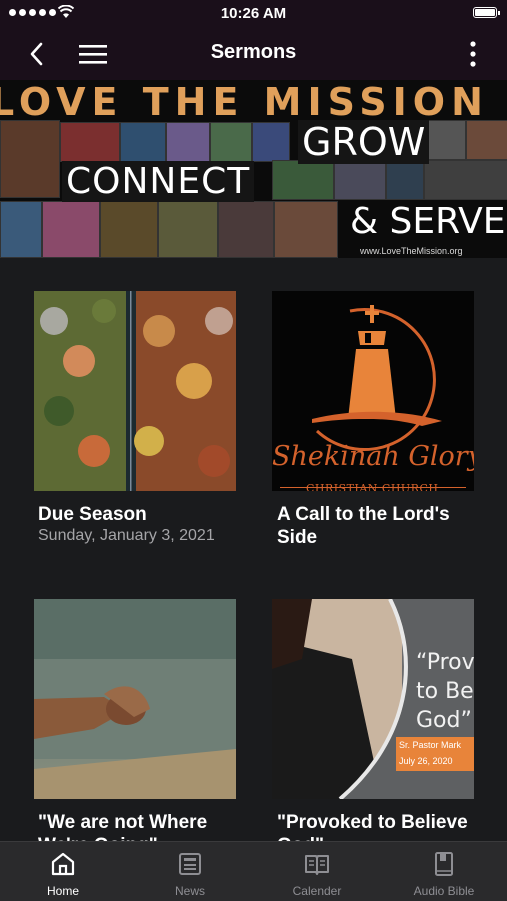 Image resolution: width=507 pixels, height=901 pixels. What do you see at coordinates (486, 12) in the screenshot?
I see `battery-icon` at bounding box center [486, 12].